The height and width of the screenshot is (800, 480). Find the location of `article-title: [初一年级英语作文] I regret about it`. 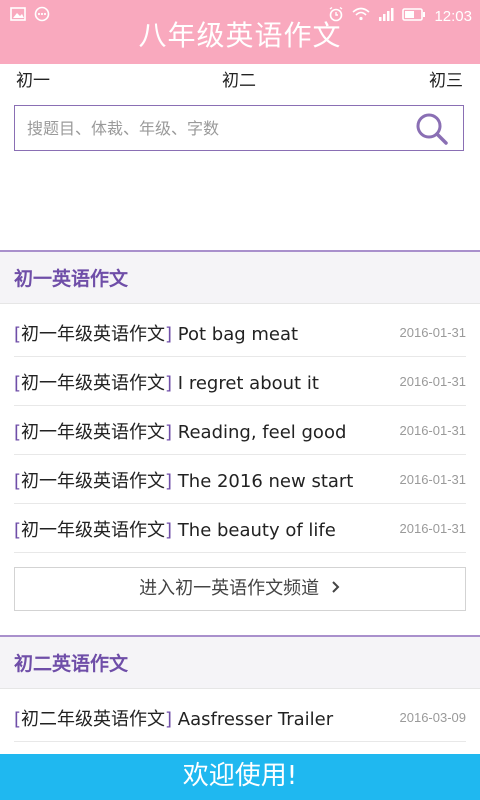

article-title: [初一年级英语作文] I regret about it is located at coordinates (166, 383).